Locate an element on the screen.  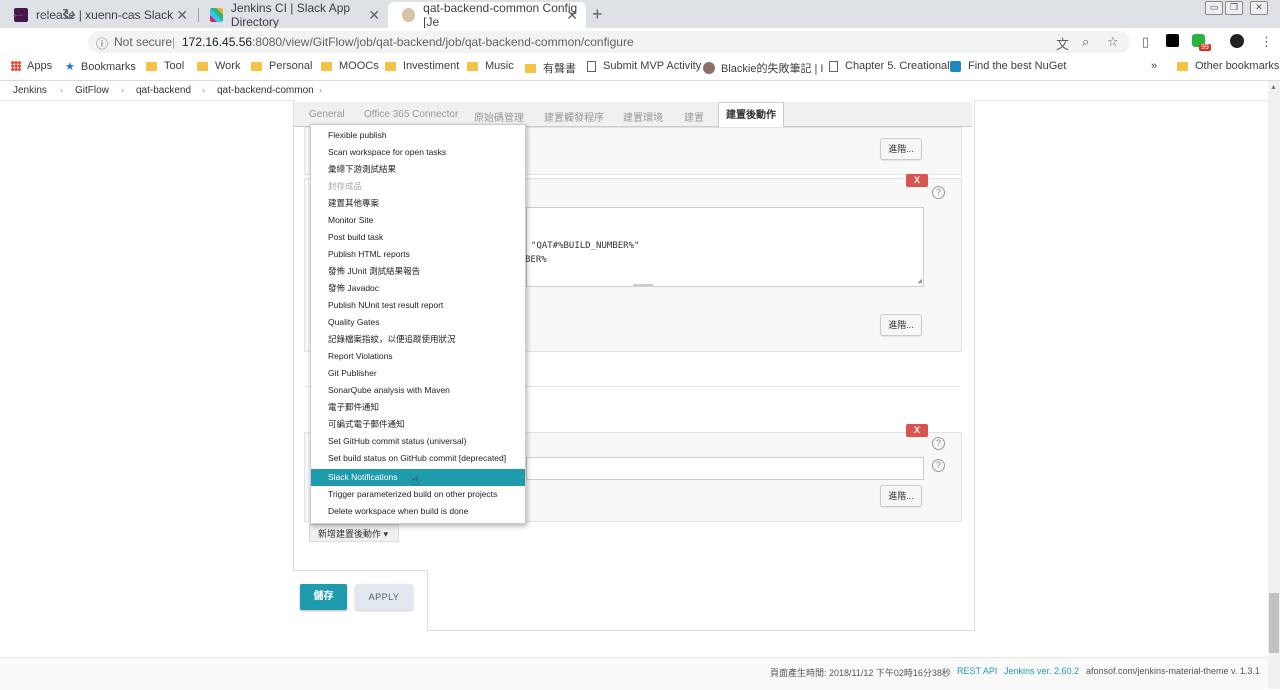
script-textarea: "QAT#%BUILD_NUMBER%" BER% ◢ is located at coordinates (724, 247).